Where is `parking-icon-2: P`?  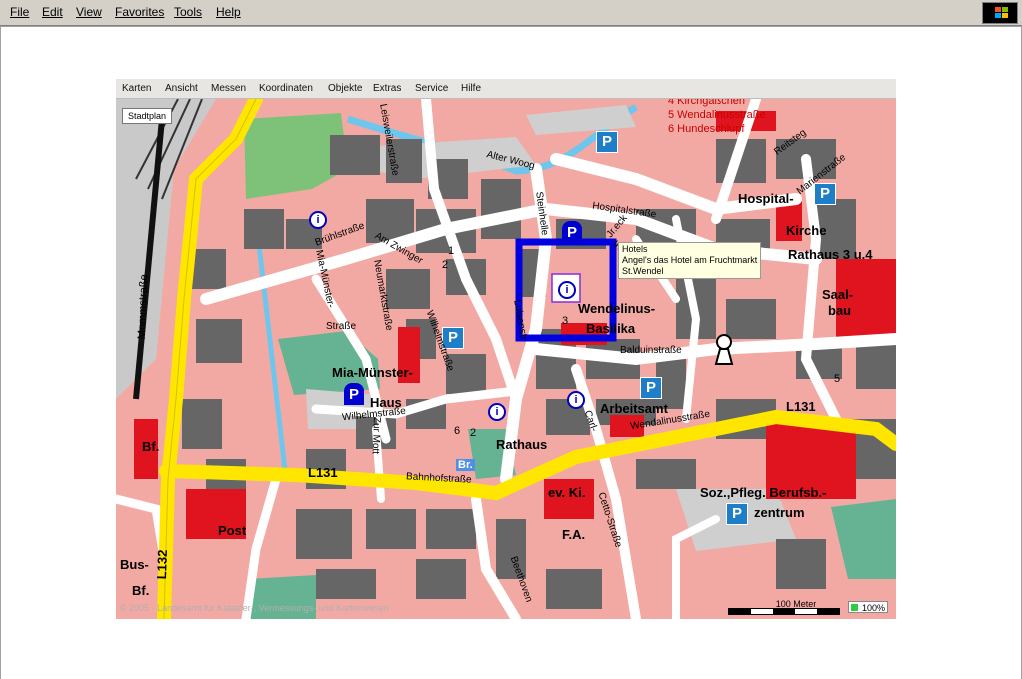 parking-icon-2: P is located at coordinates (825, 194).